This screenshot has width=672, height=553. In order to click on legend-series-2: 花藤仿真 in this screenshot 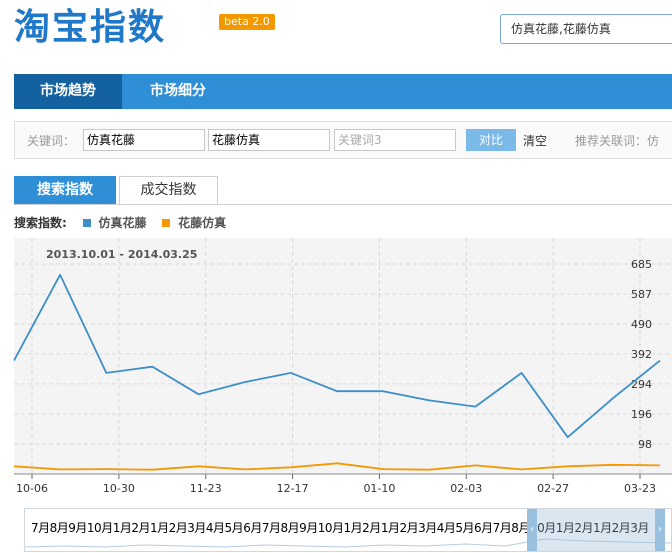, I will do `click(202, 223)`.